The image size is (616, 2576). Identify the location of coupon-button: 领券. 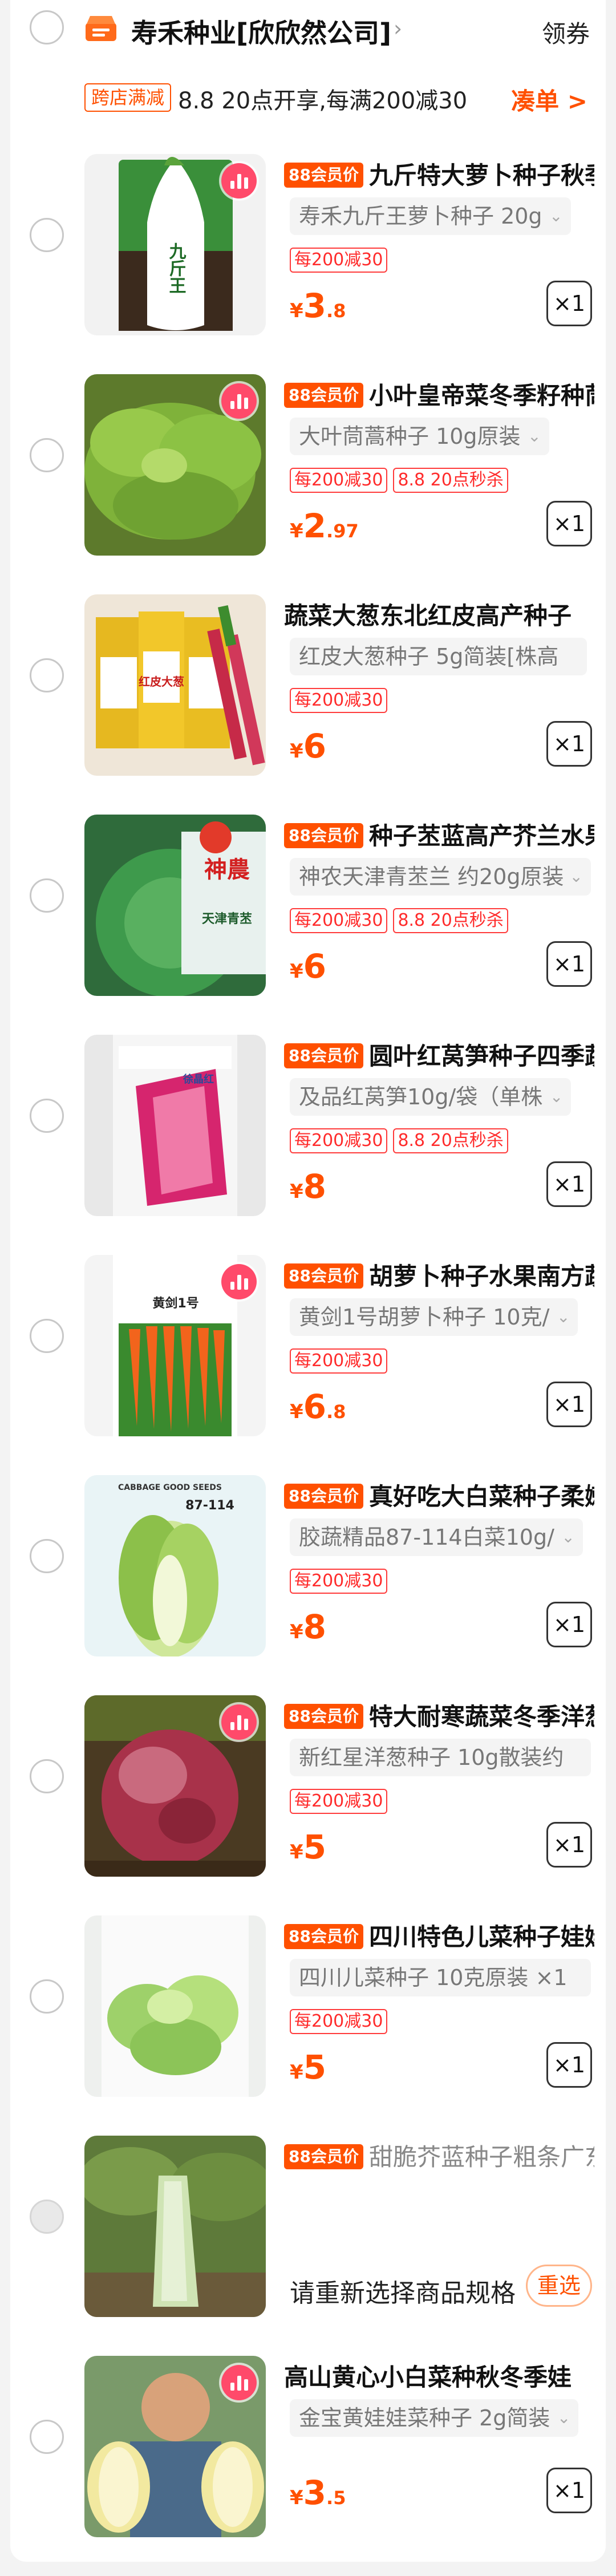
(566, 32).